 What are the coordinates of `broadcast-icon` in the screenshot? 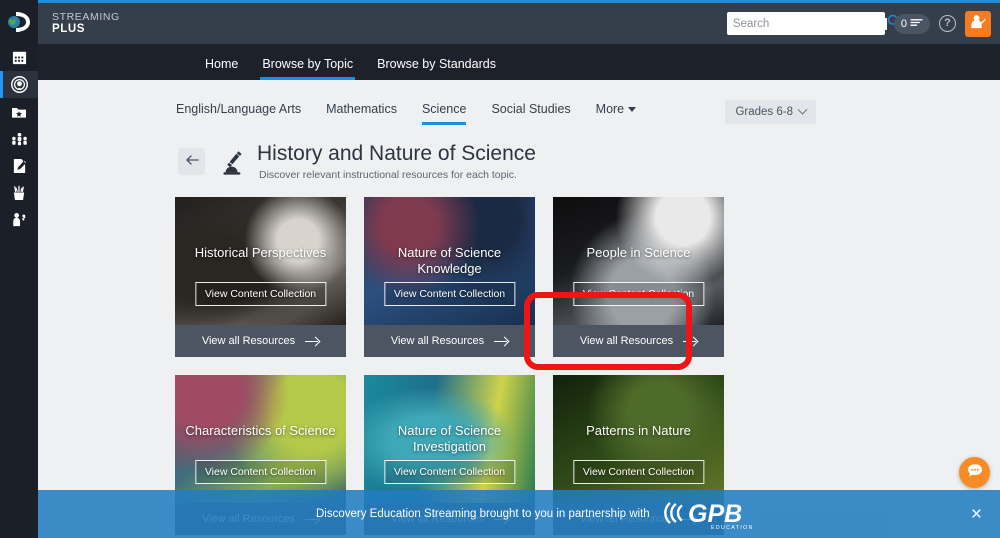 It's located at (19, 84).